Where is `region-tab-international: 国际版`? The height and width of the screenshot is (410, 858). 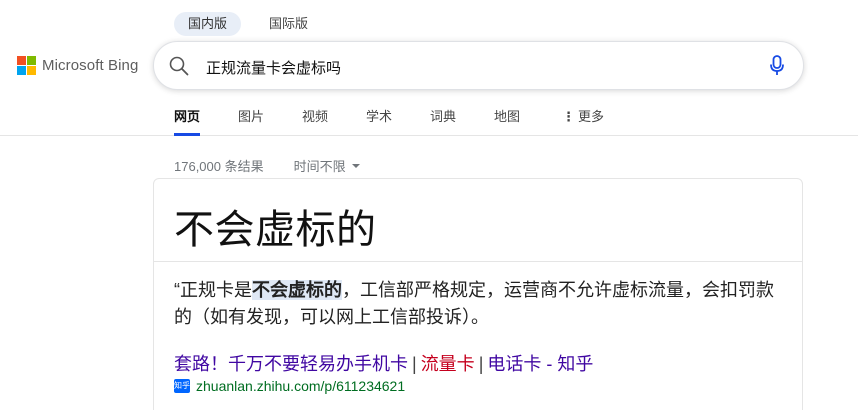 region-tab-international: 国际版 is located at coordinates (288, 24).